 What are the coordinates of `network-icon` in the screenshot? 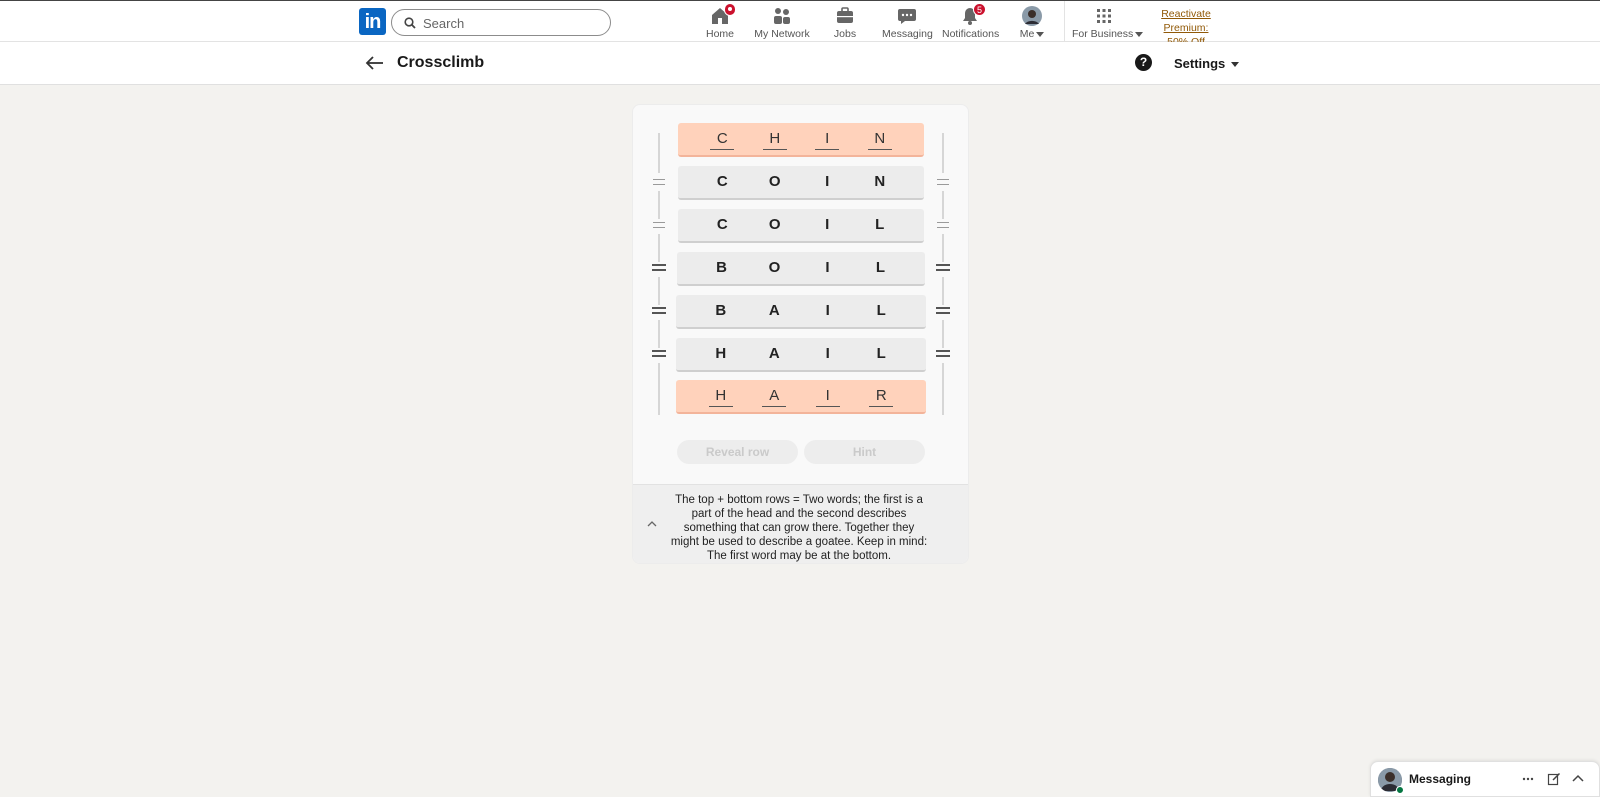 It's located at (782, 16).